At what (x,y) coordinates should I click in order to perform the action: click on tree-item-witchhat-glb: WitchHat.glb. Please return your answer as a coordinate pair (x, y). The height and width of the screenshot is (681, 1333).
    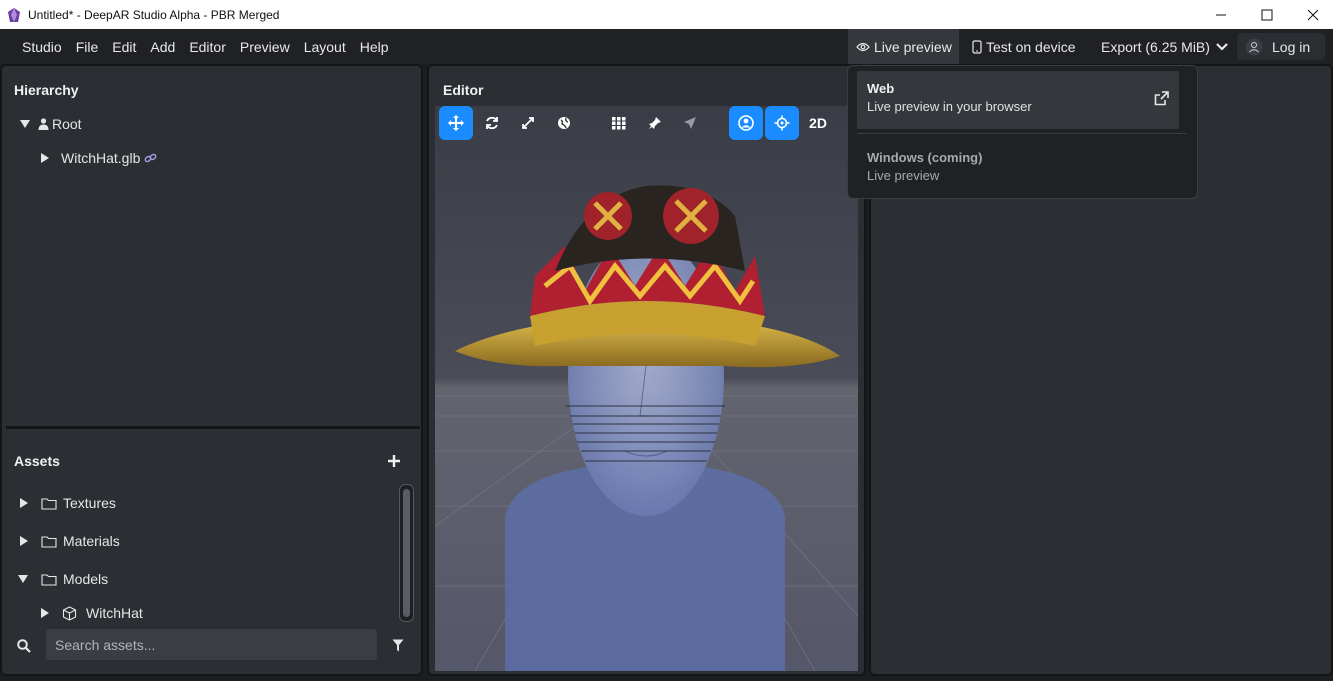
    Looking at the image, I should click on (99, 158).